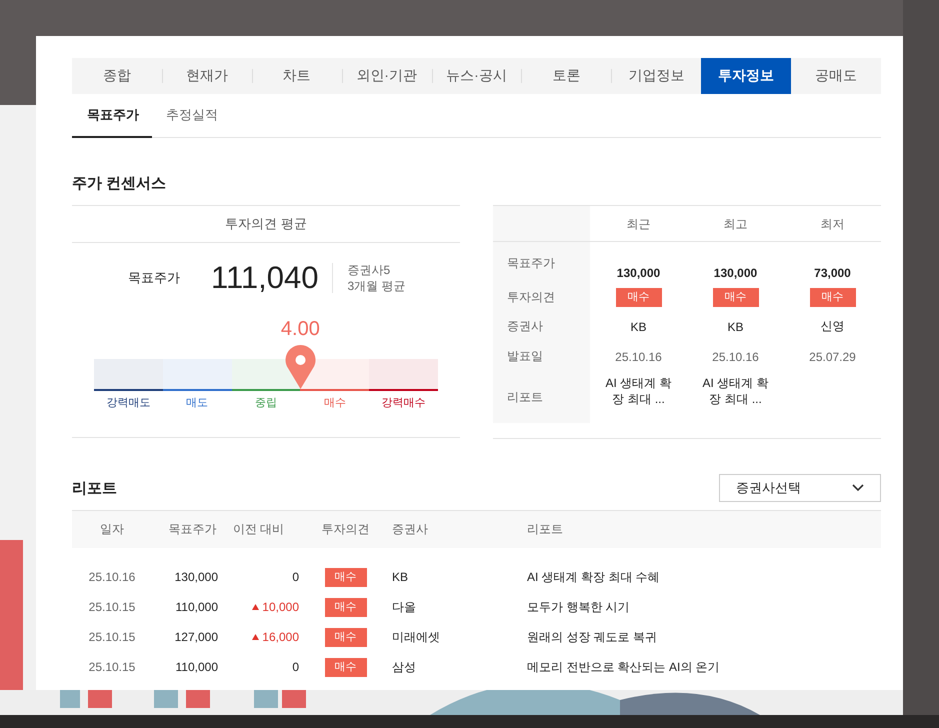 This screenshot has width=939, height=728. I want to click on column-header: 증권사, so click(410, 529).